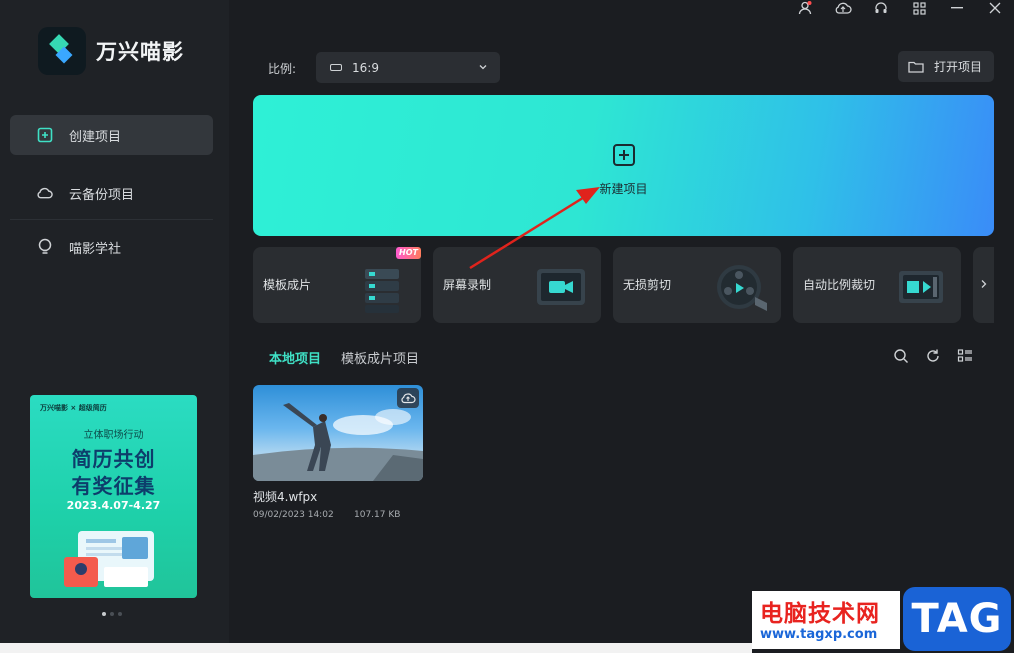 This screenshot has height=653, width=1014. Describe the element at coordinates (336, 67) in the screenshot. I see `aspect-ratio-icon` at that location.